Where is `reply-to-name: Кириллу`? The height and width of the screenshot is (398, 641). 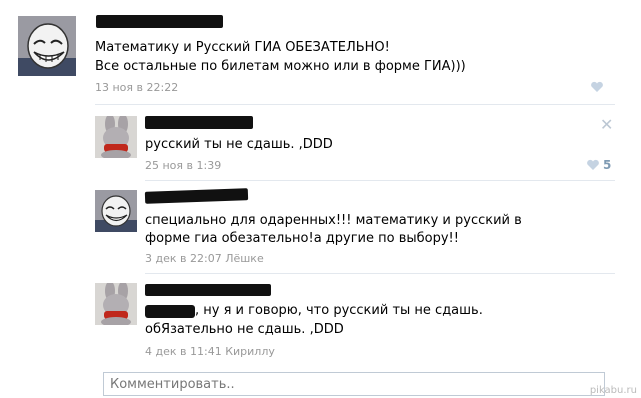 reply-to-name: Кириллу is located at coordinates (250, 351).